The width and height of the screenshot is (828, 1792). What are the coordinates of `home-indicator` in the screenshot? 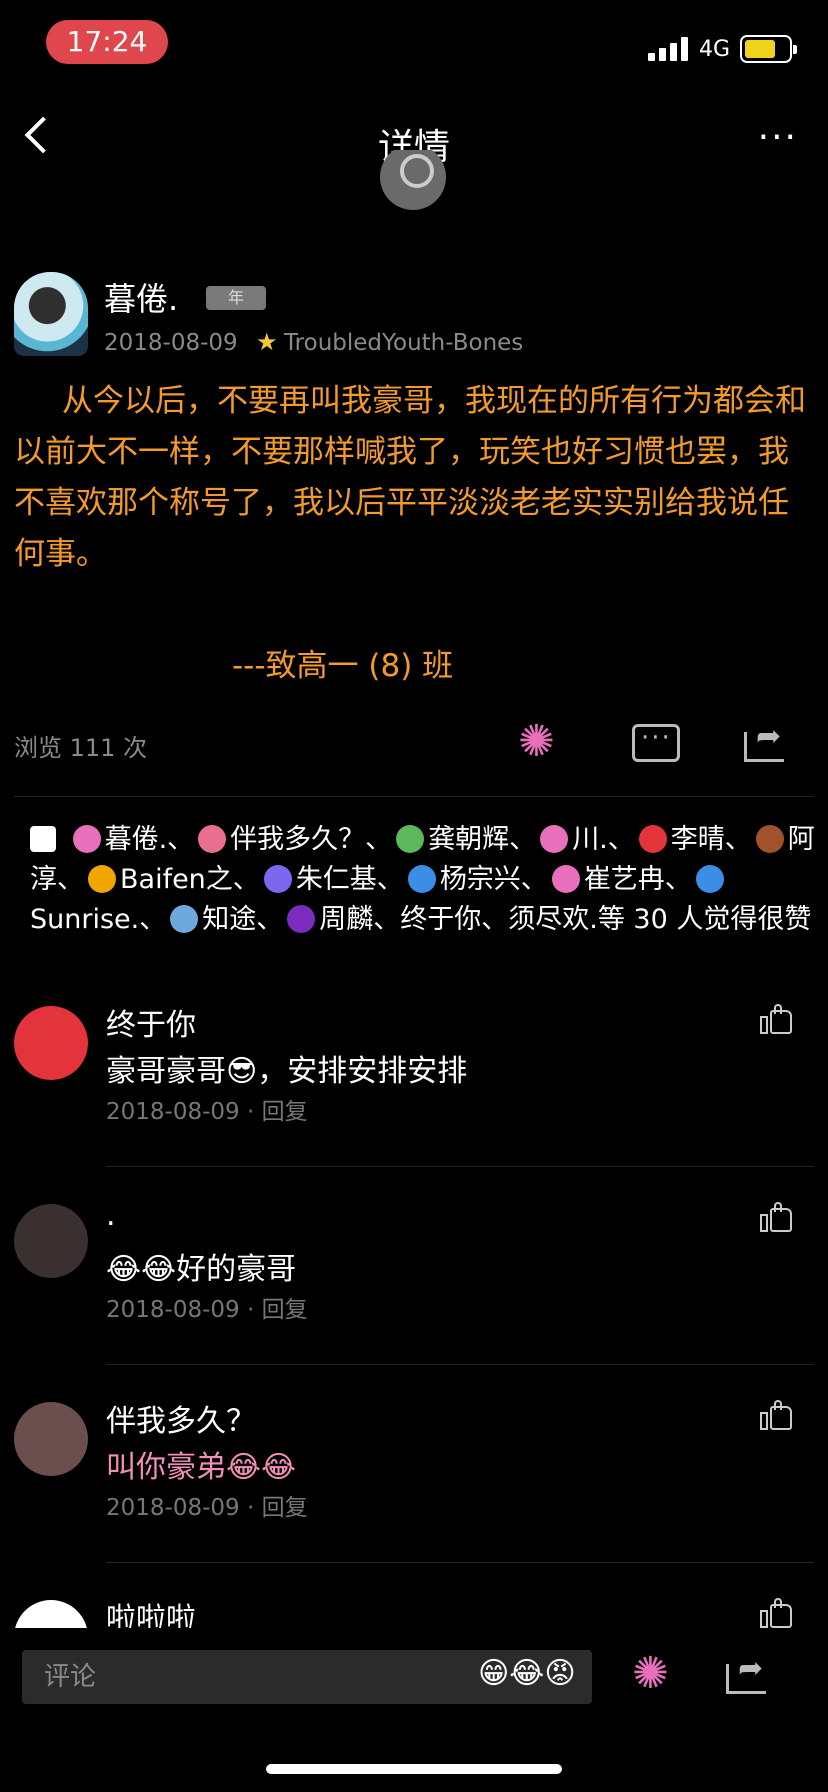 It's located at (414, 1769).